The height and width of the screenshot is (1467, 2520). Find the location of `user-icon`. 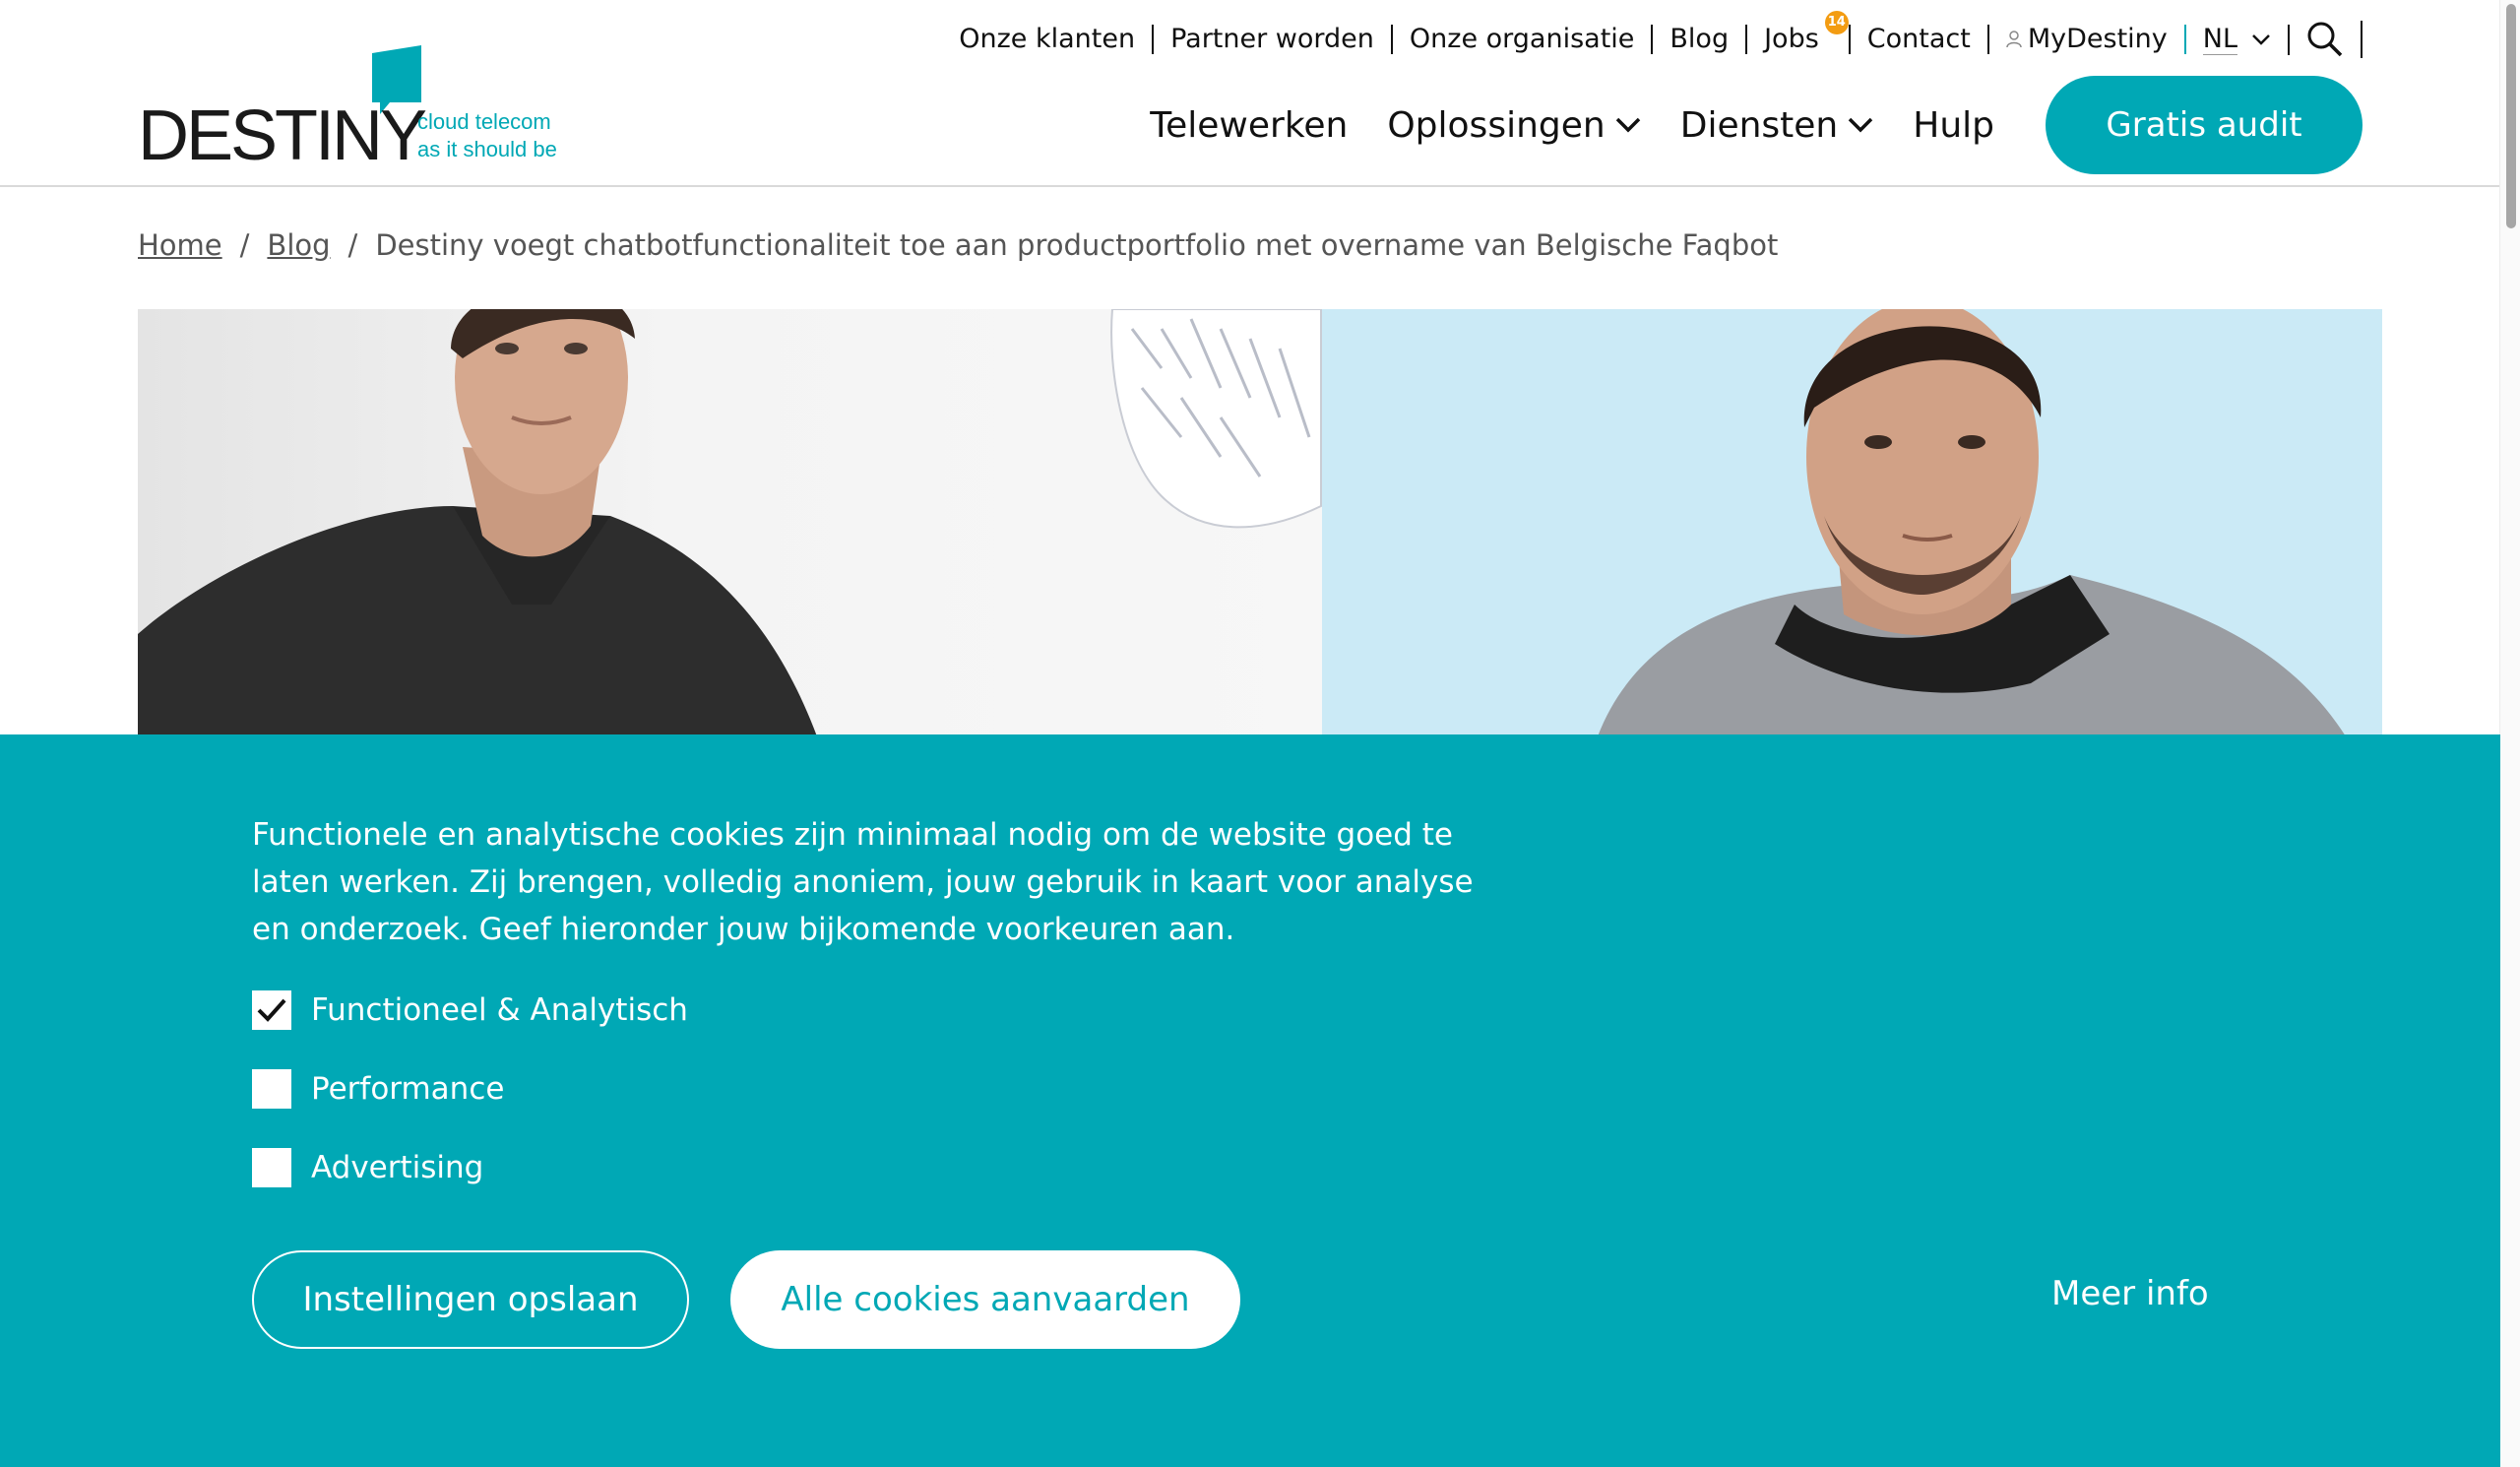

user-icon is located at coordinates (2014, 39).